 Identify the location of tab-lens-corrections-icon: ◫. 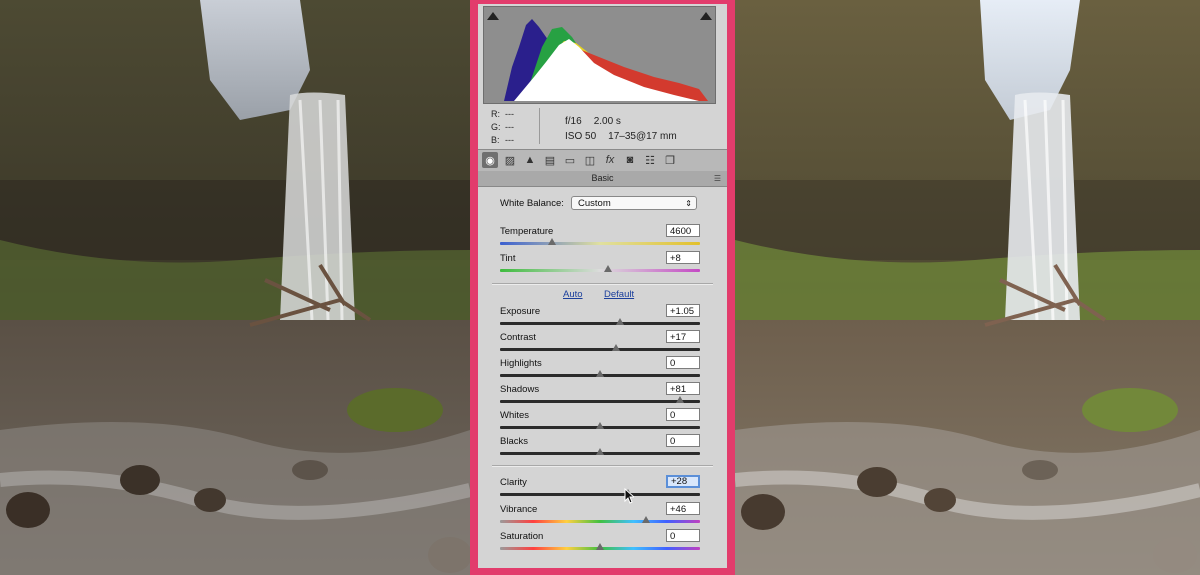
(590, 160).